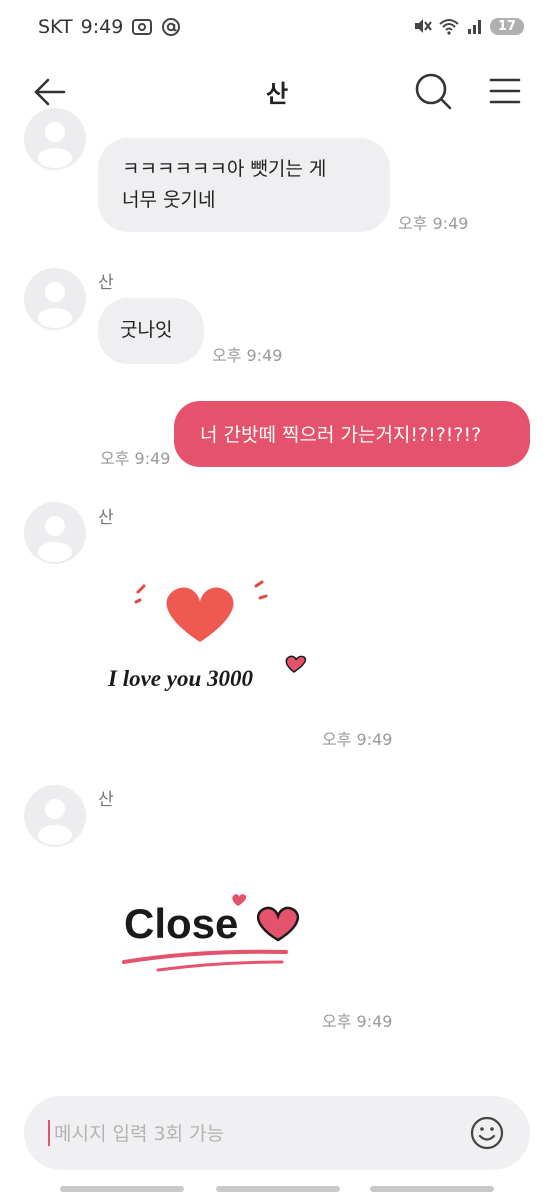  What do you see at coordinates (254, 1134) in the screenshot?
I see `message-input` at bounding box center [254, 1134].